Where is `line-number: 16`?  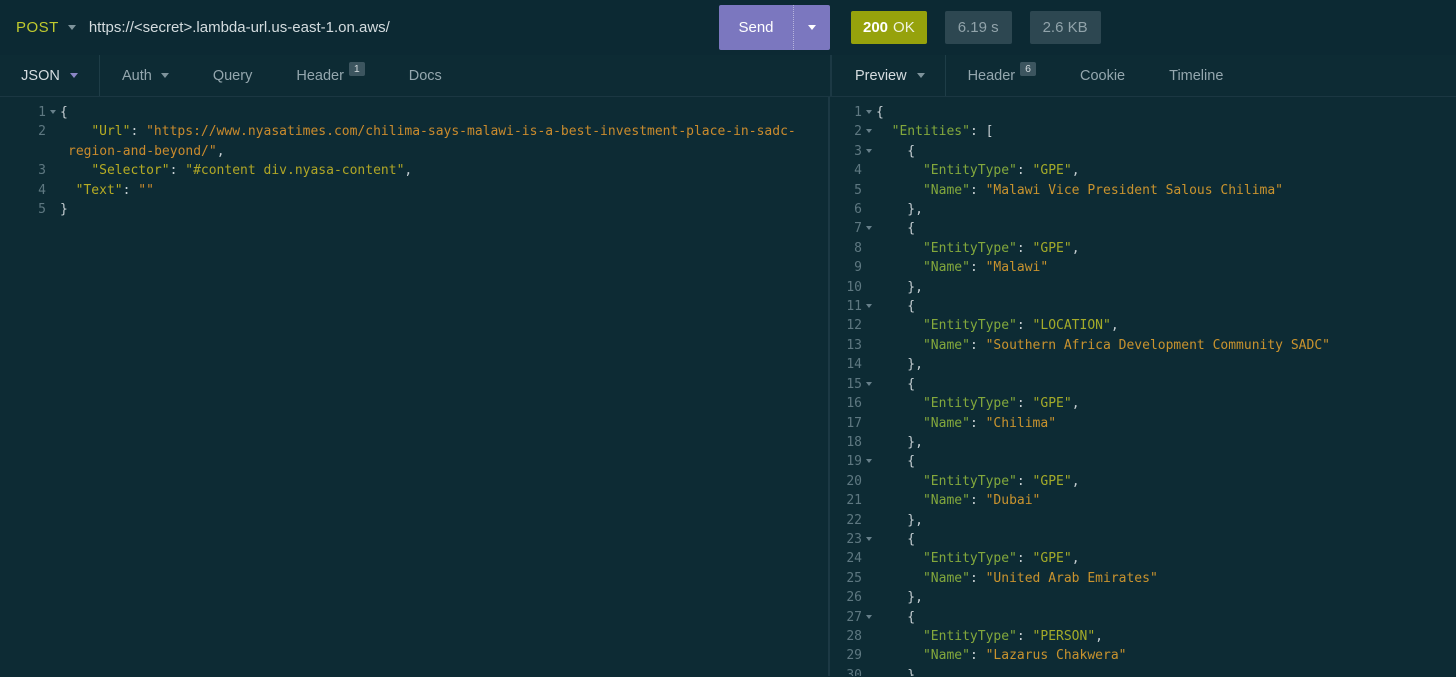 line-number: 16 is located at coordinates (854, 404).